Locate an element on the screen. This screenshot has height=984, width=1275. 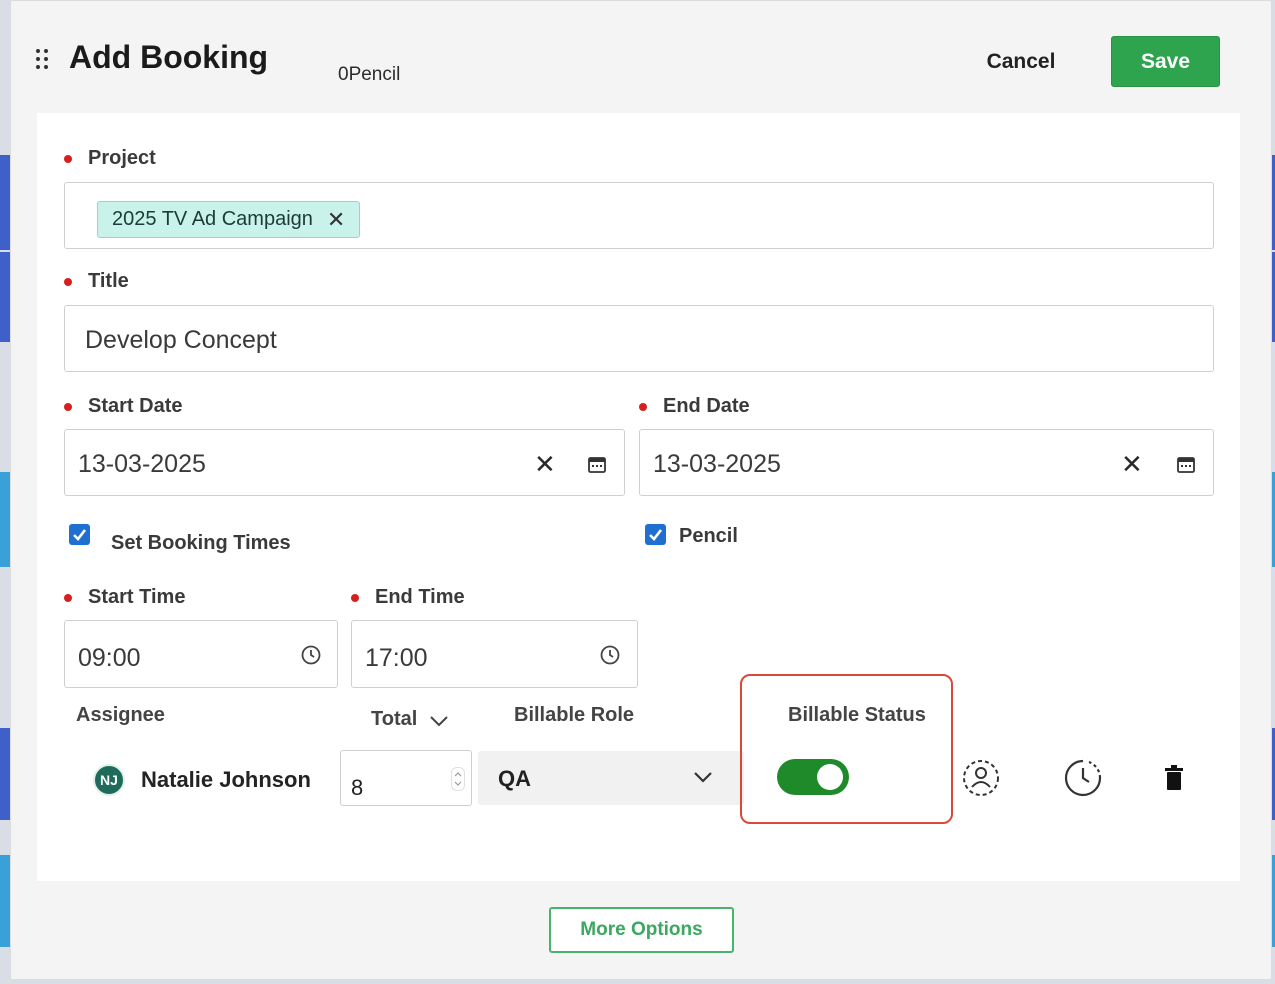
set-booking-times-label: Set Booking Times is located at coordinates (201, 543).